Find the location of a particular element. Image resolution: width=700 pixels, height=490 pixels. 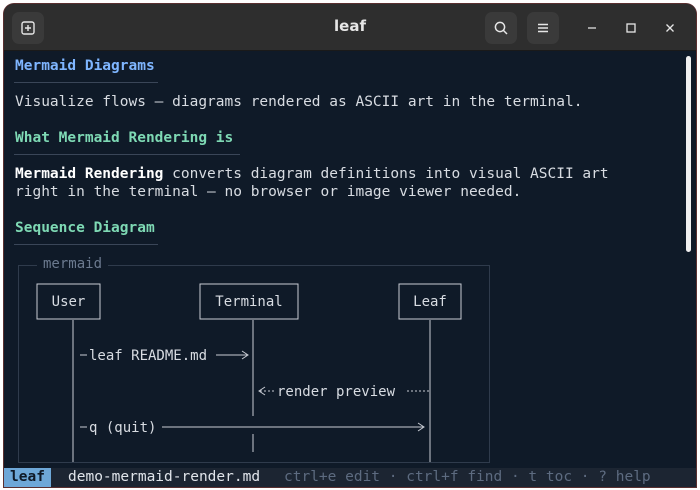

message-render-preview: render preview is located at coordinates (336, 392).